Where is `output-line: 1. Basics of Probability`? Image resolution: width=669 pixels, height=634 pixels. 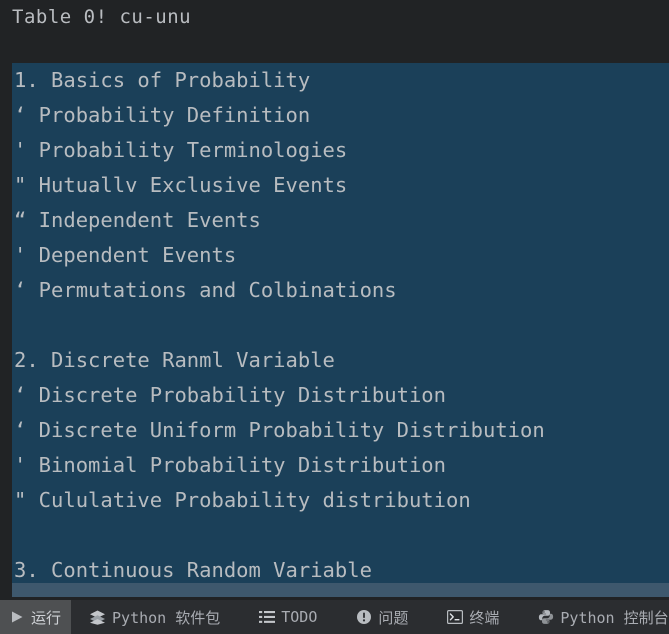 output-line: 1. Basics of Probability is located at coordinates (162, 80).